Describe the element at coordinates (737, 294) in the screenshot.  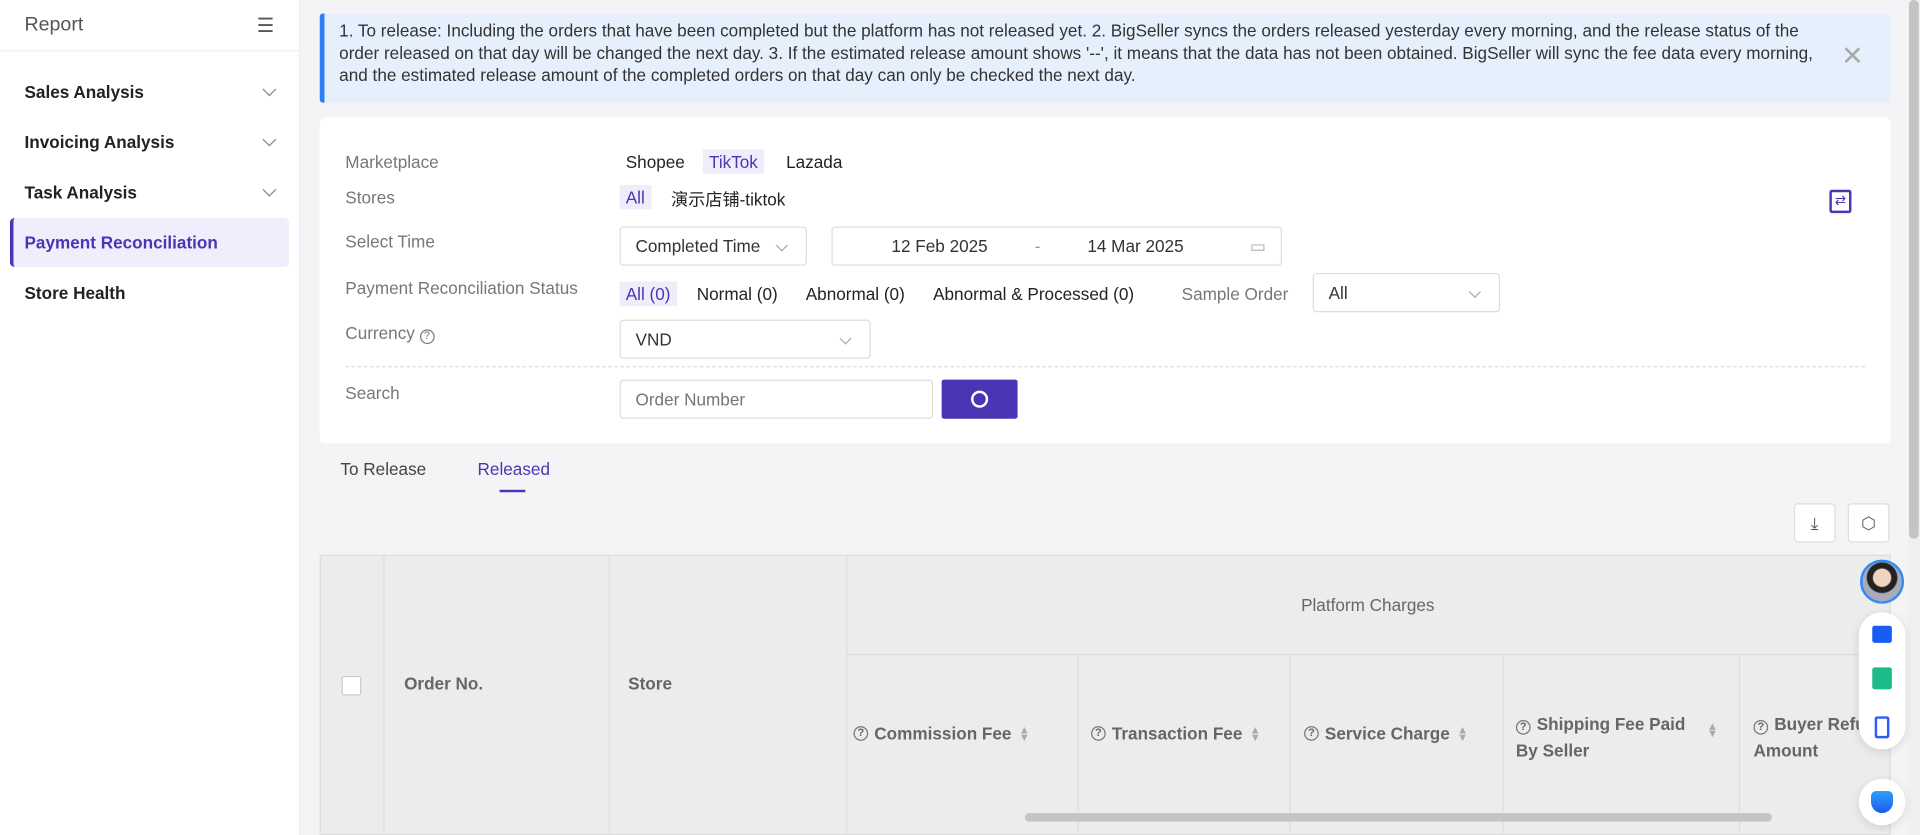
I see `status-normal: Normal (0)` at that location.